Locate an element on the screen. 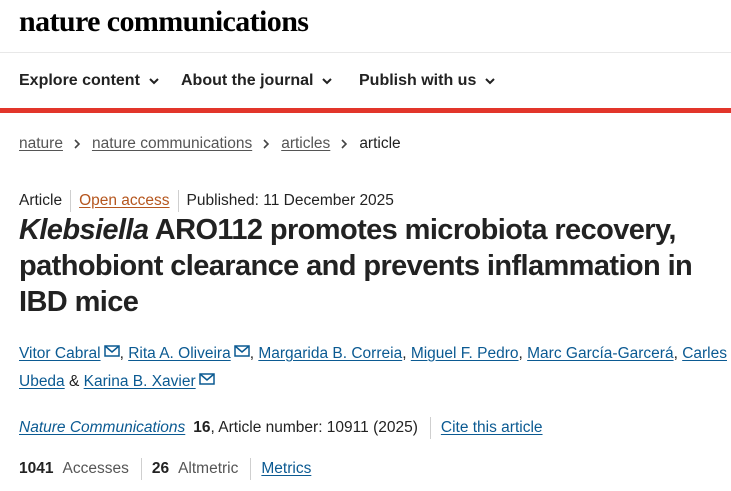 This screenshot has width=731, height=491. metrics-link: Metrics is located at coordinates (286, 469).